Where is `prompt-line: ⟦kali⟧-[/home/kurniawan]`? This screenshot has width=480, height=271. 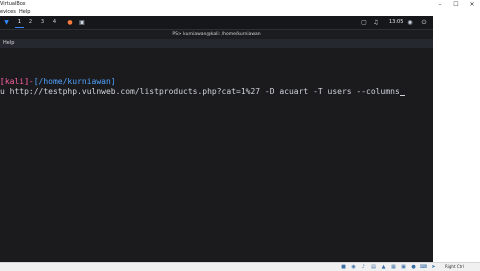 prompt-line: ⟦kali⟧-[/home/kurniawan] is located at coordinates (58, 81).